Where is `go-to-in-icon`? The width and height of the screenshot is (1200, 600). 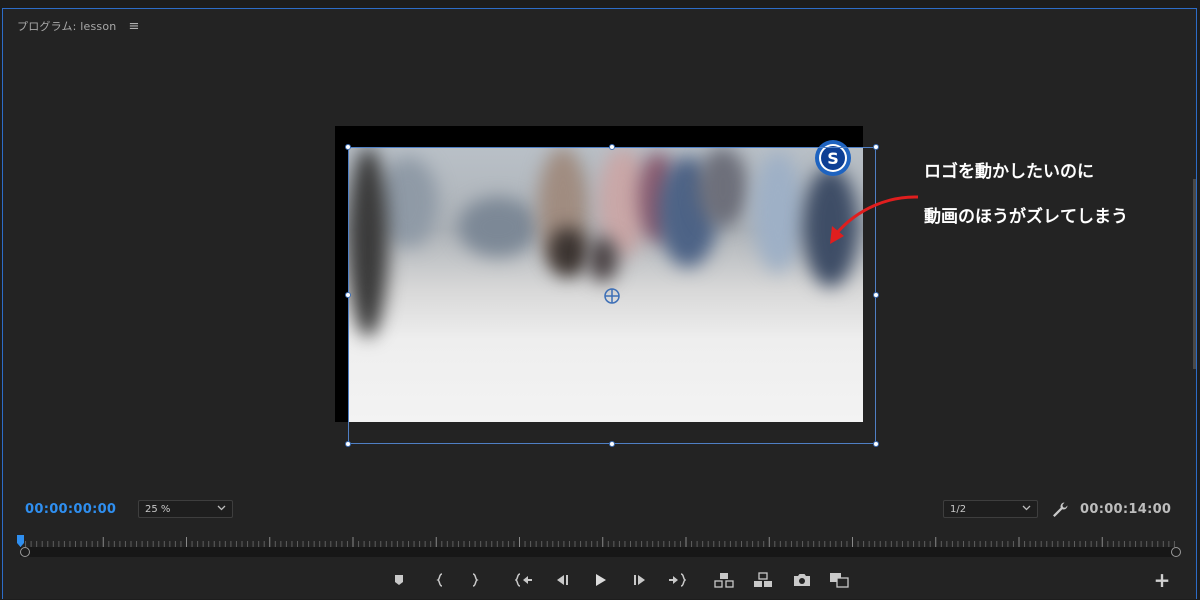 go-to-in-icon is located at coordinates (523, 580).